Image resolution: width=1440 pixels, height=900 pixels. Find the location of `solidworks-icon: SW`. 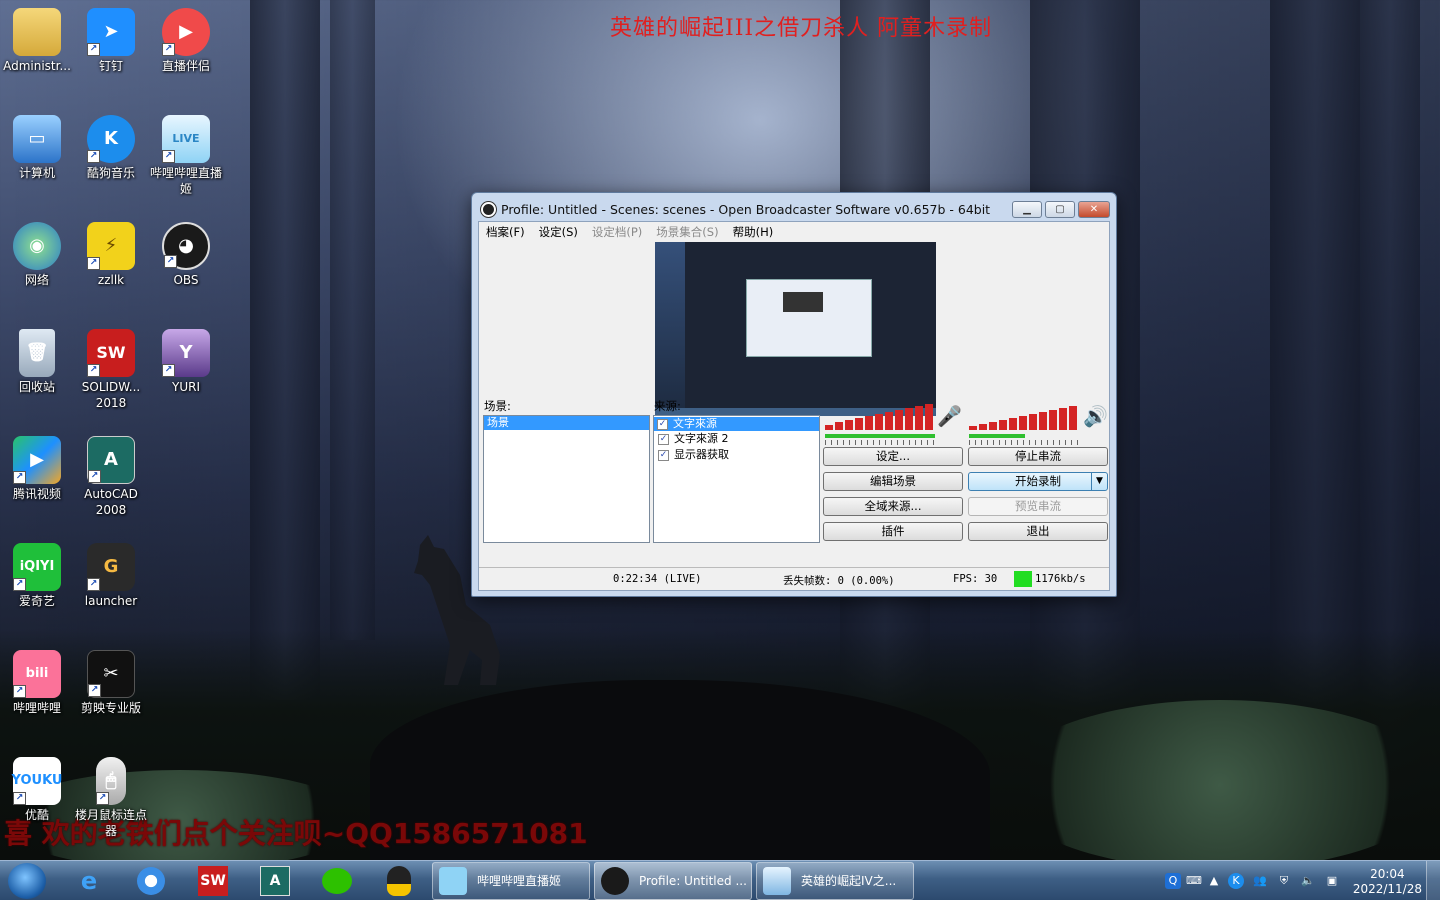

solidworks-icon: SW is located at coordinates (213, 881).